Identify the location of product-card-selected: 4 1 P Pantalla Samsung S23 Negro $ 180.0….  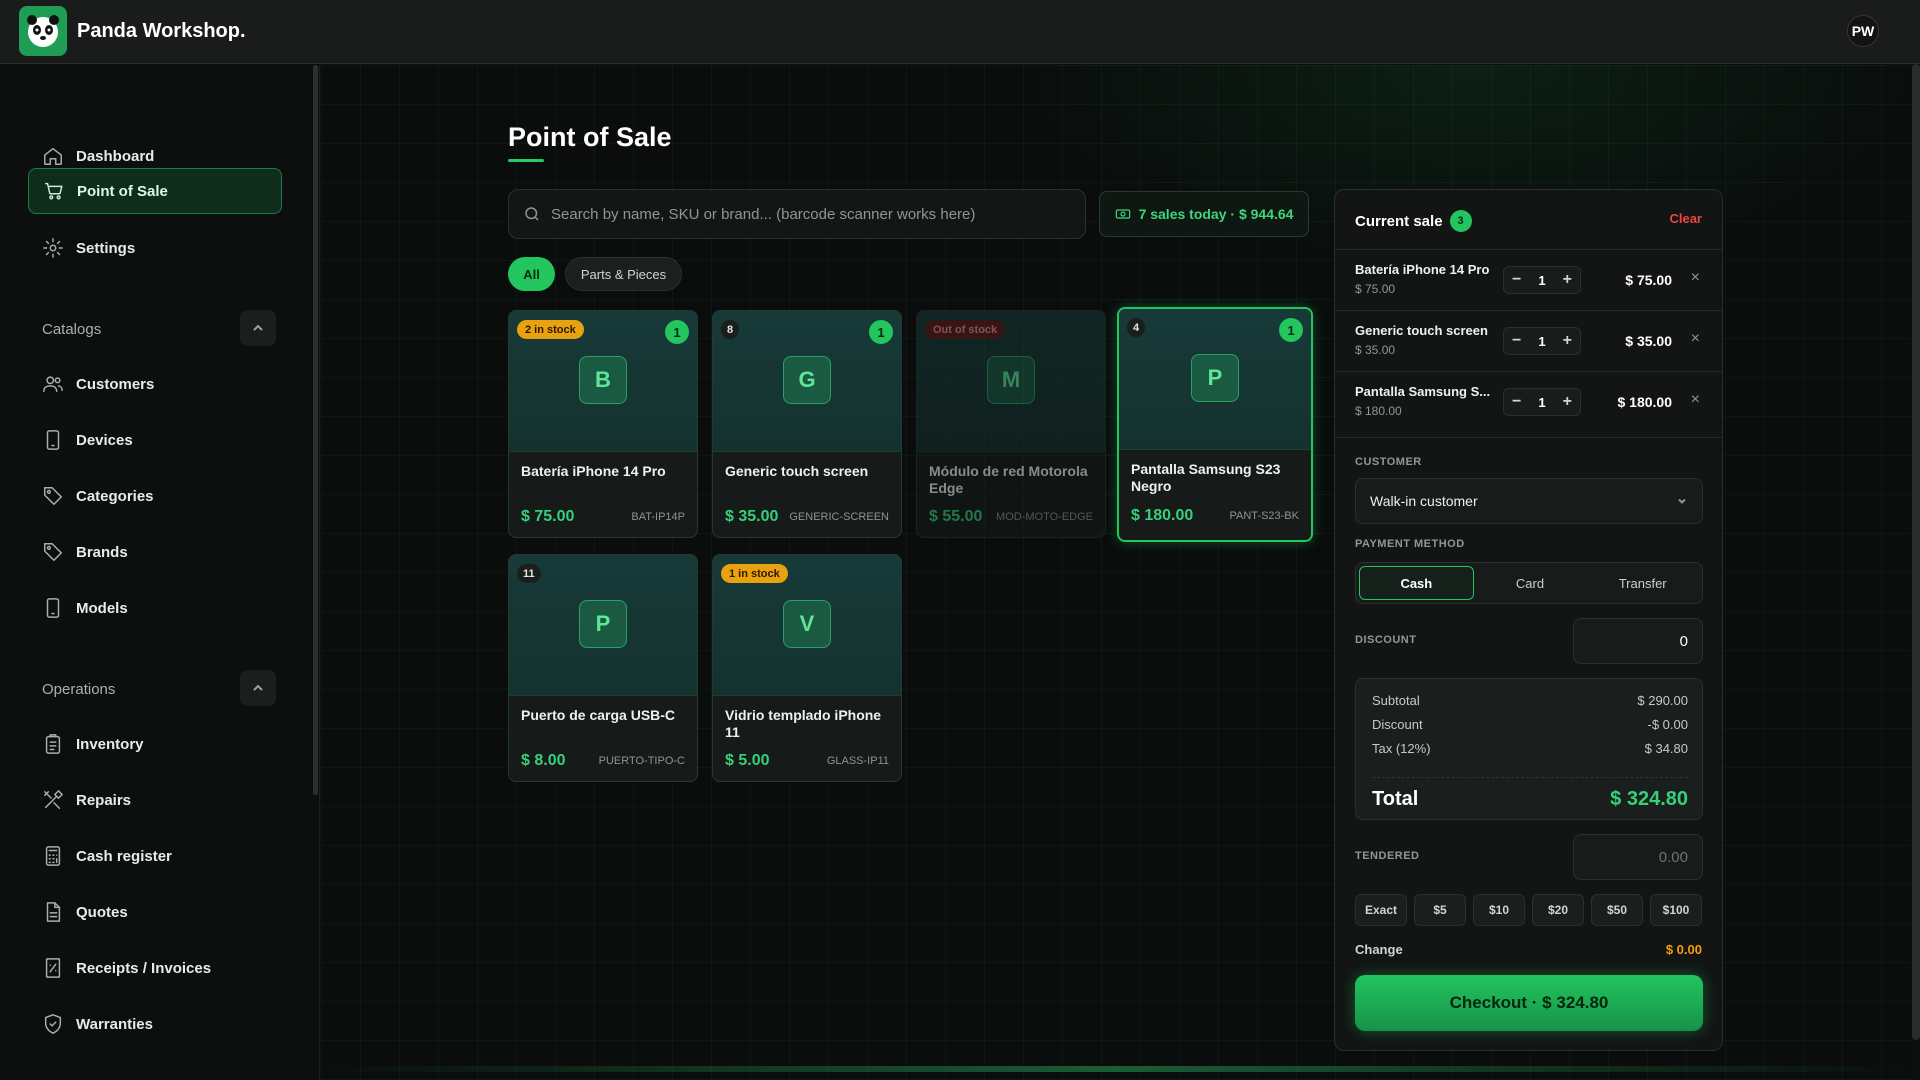
(1215, 424).